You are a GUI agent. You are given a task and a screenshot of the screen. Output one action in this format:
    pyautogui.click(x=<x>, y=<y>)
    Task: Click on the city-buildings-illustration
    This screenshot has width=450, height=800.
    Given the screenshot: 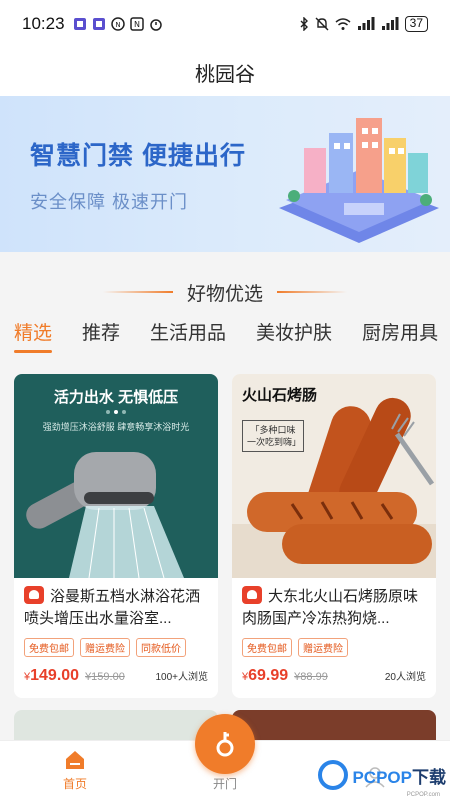 What is the action you would take?
    pyautogui.click(x=359, y=180)
    